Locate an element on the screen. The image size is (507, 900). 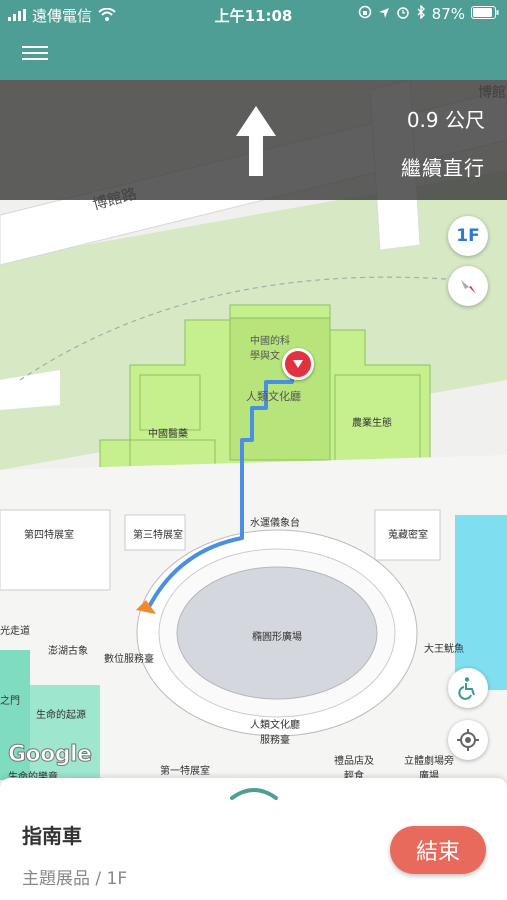
bluetooth-icon is located at coordinates (421, 13).